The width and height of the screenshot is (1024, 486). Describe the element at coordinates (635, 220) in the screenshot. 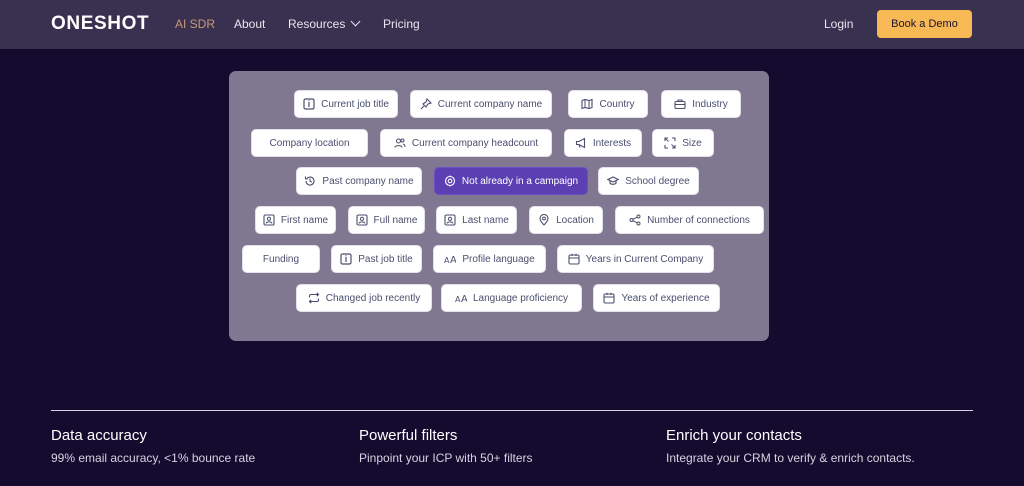

I see `share-icon` at that location.